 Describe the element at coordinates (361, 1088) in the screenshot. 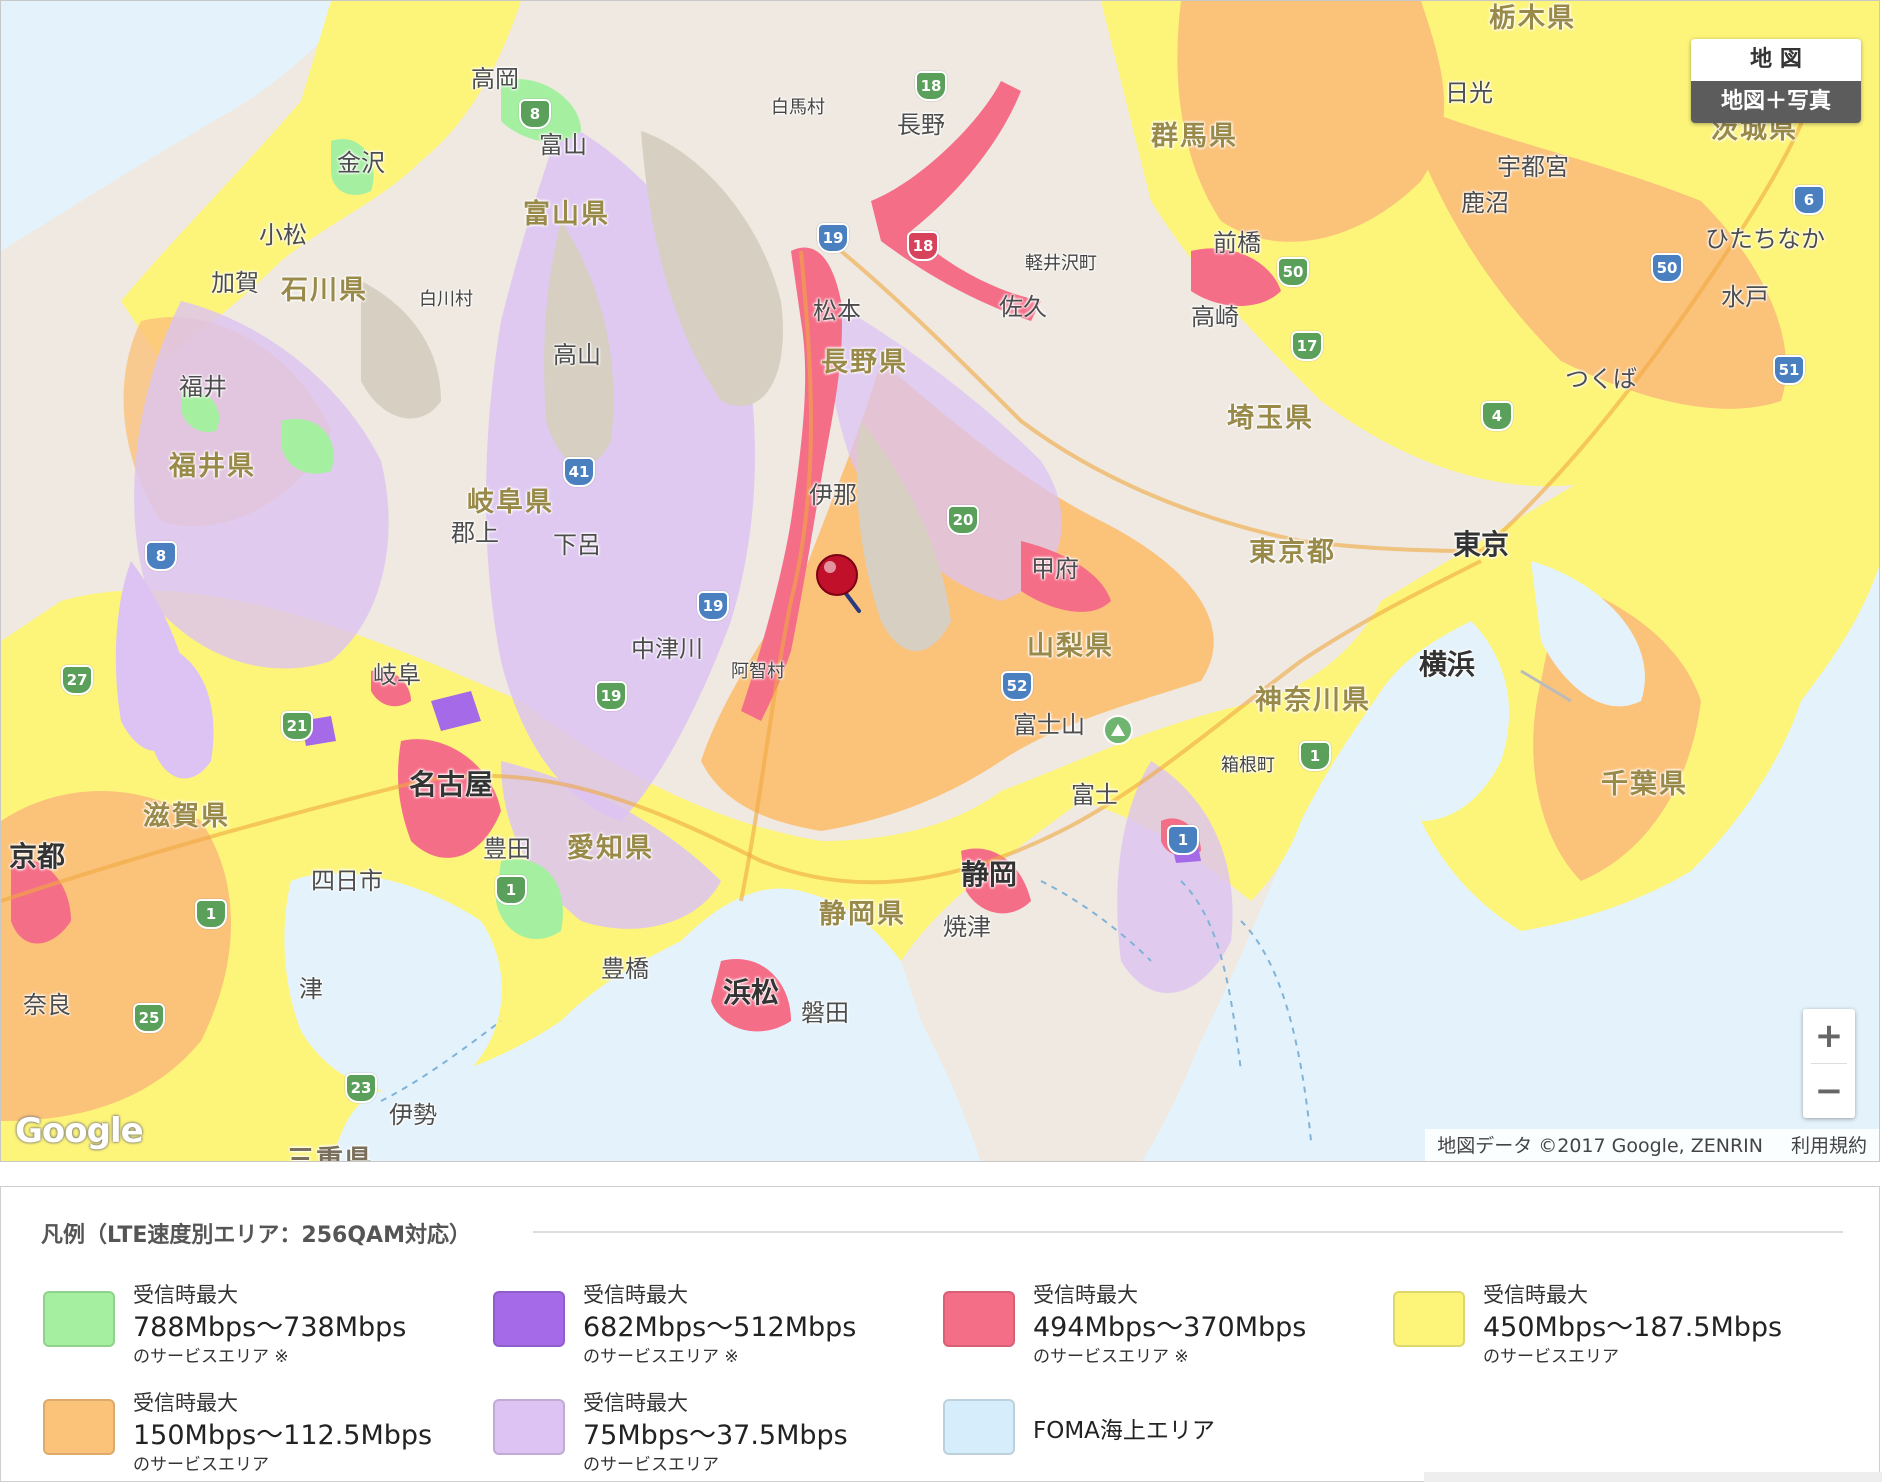

I see `route-shield: 23` at that location.